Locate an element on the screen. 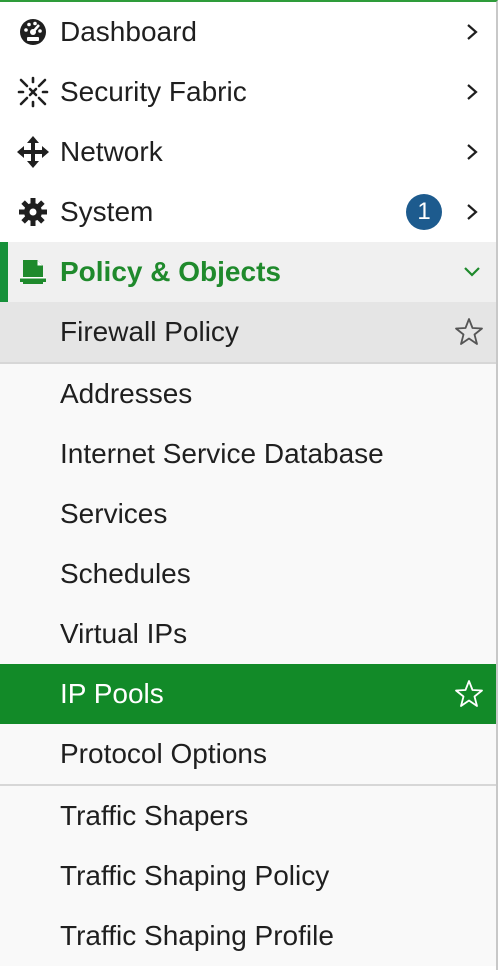 The image size is (500, 970). nav-subitem-label: Services is located at coordinates (114, 513).